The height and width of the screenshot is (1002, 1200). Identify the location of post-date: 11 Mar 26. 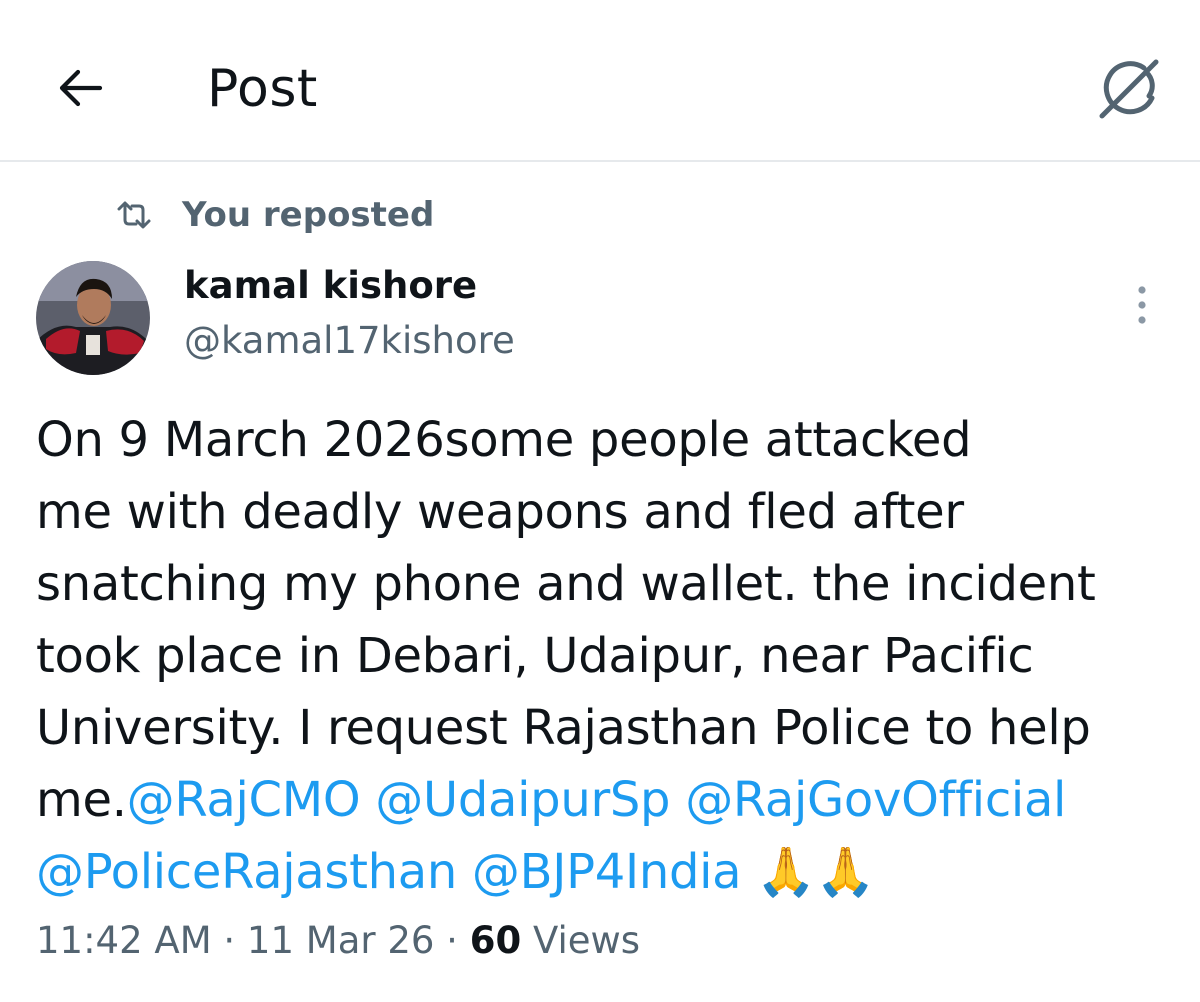
(341, 940).